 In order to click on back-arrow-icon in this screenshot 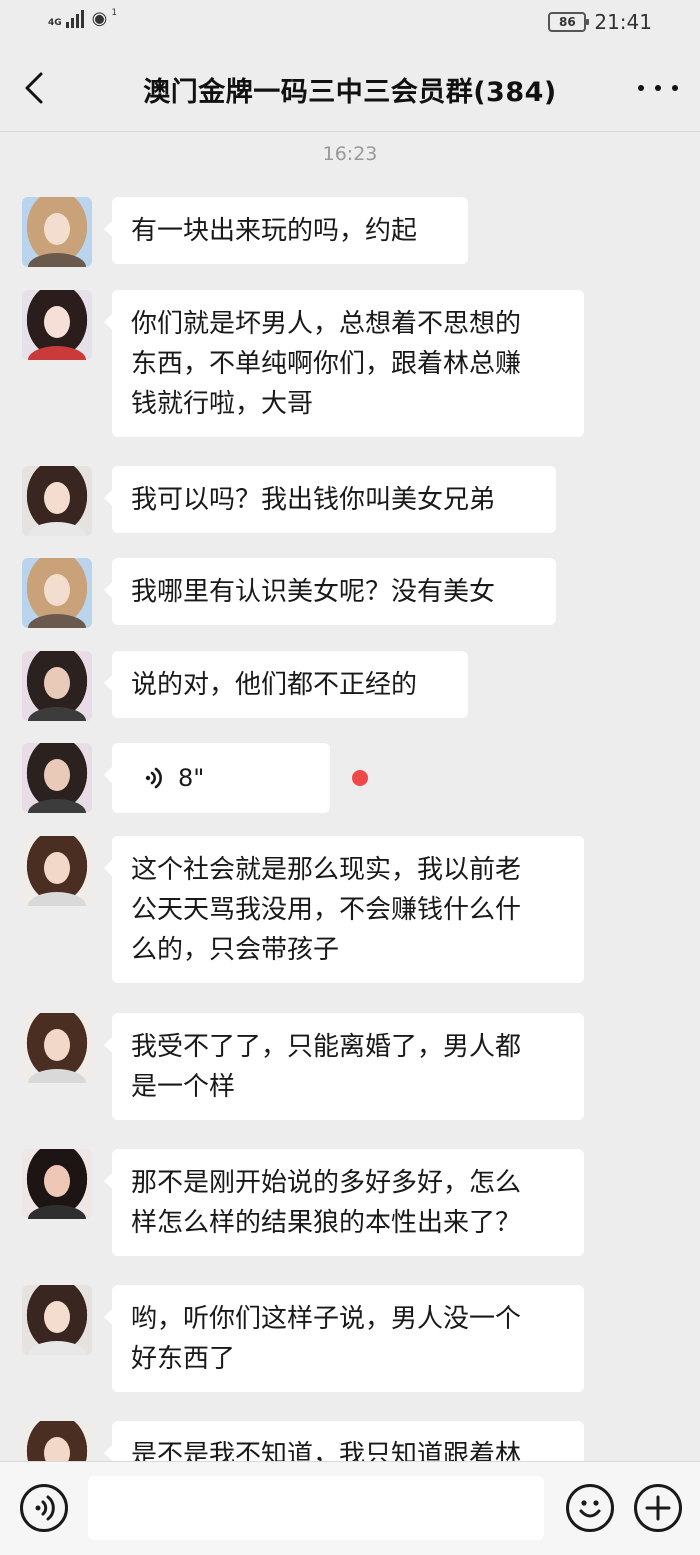, I will do `click(34, 88)`.